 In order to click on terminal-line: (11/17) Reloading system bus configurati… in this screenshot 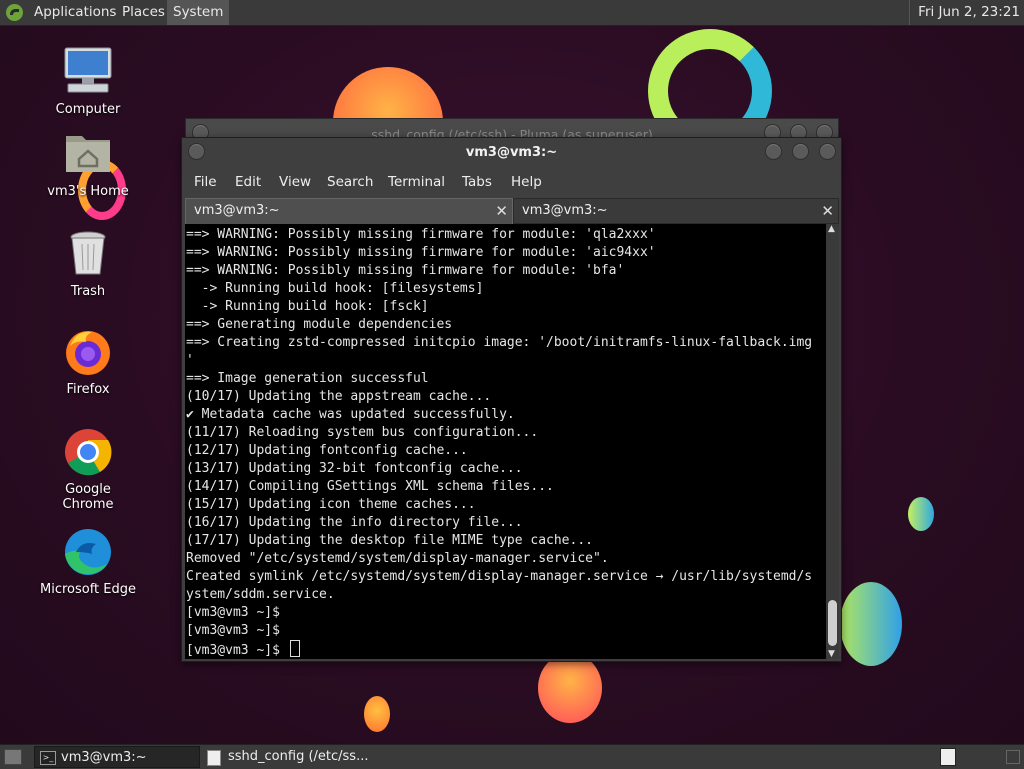, I will do `click(362, 432)`.